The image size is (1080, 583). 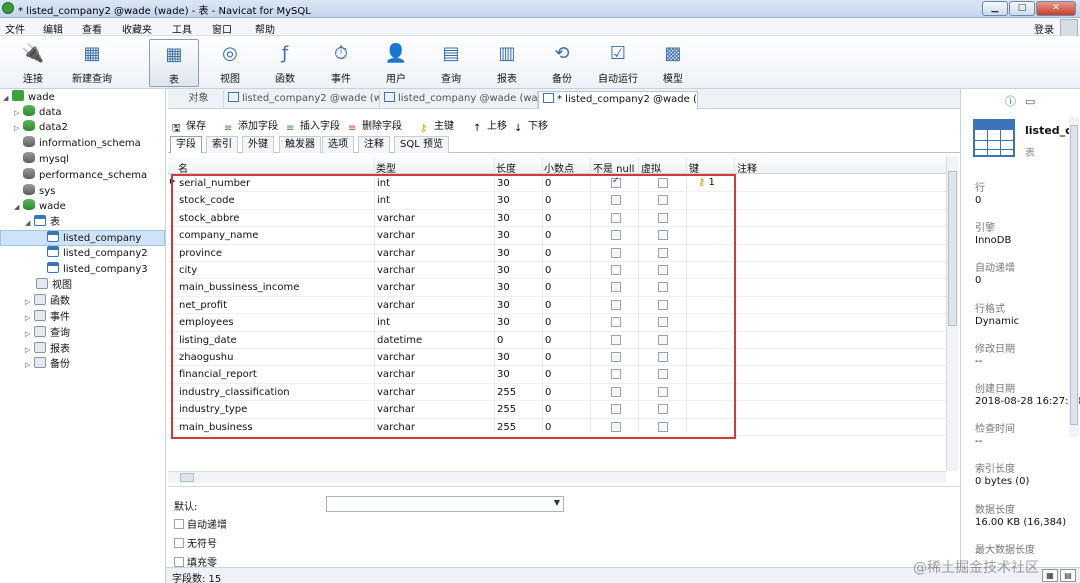 I want to click on tree-table-listed-company3: listed_company3, so click(x=97, y=270).